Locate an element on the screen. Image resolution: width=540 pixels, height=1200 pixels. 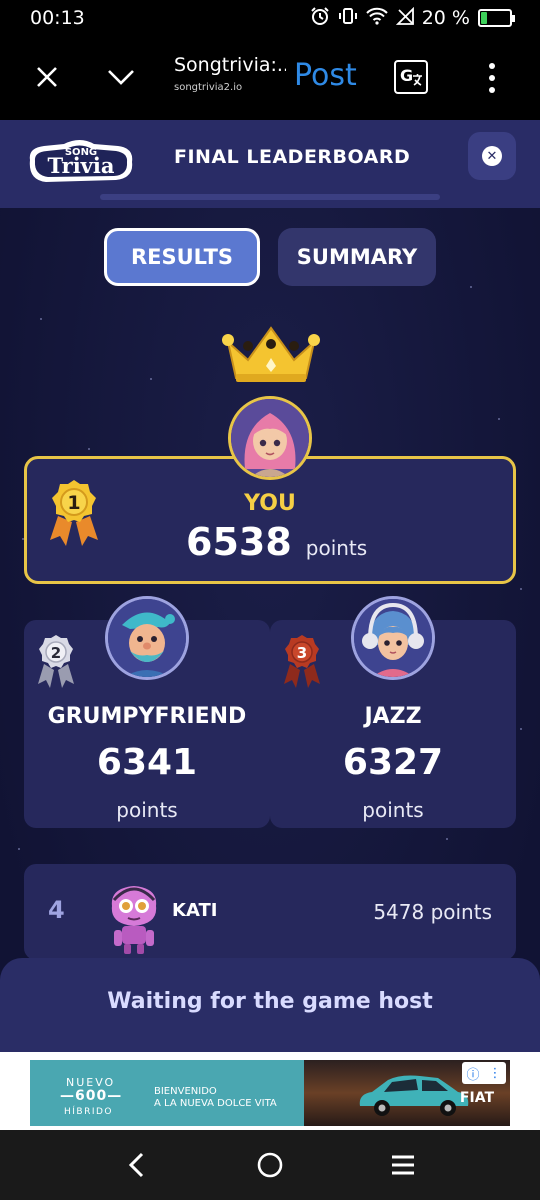
tab-summary: SUMMARY is located at coordinates (357, 257).